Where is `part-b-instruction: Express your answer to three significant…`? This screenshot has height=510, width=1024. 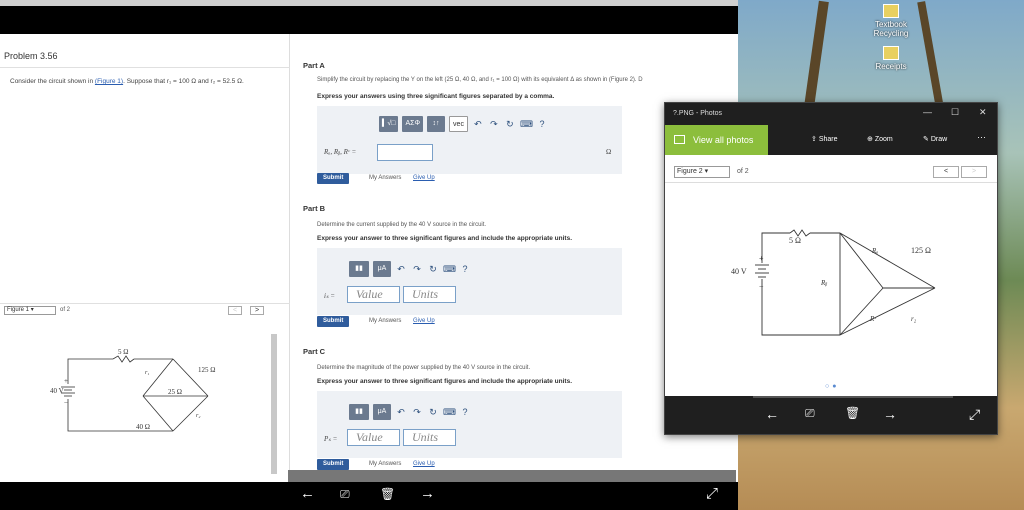
part-b-instruction: Express your answer to three significant… is located at coordinates (444, 238).